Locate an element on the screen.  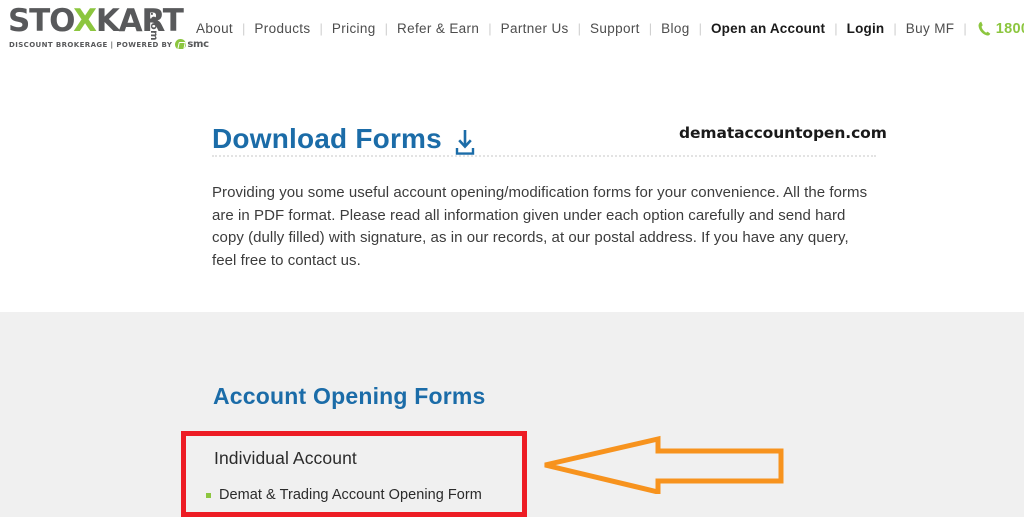
download-icon is located at coordinates (465, 142).